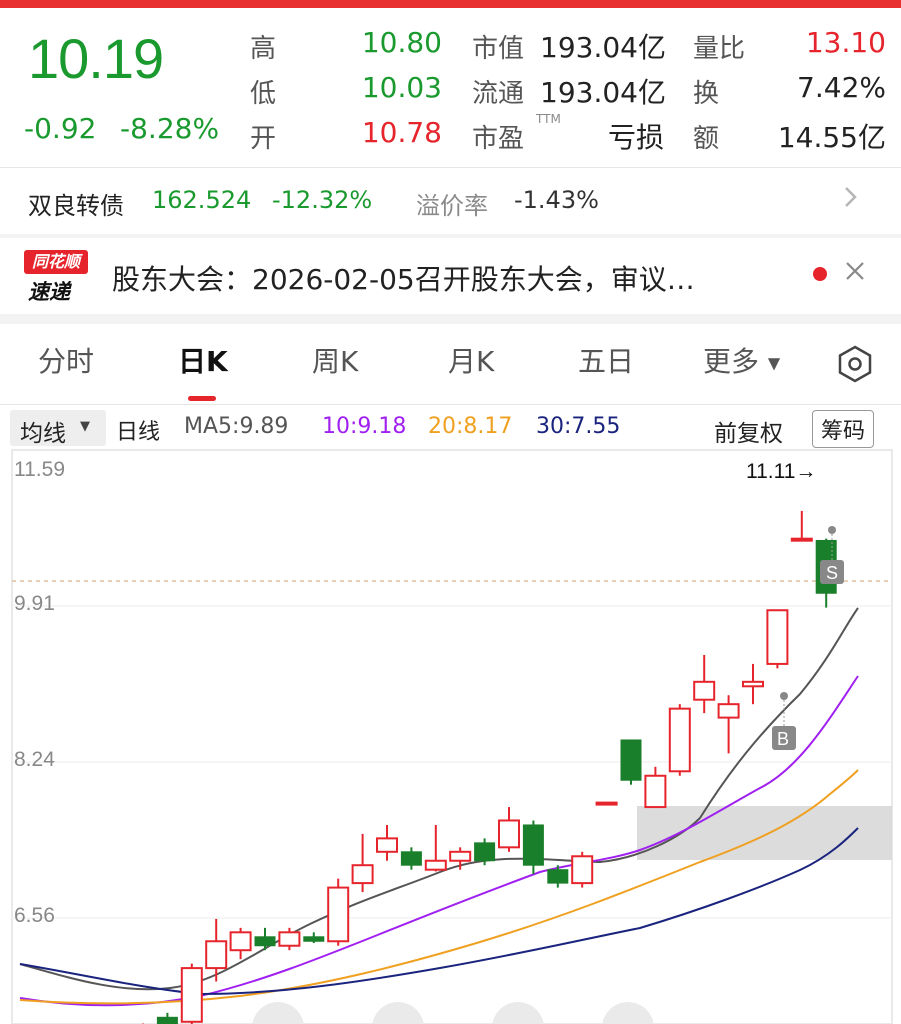  Describe the element at coordinates (832, 573) in the screenshot. I see `sell-marker-label: S` at that location.